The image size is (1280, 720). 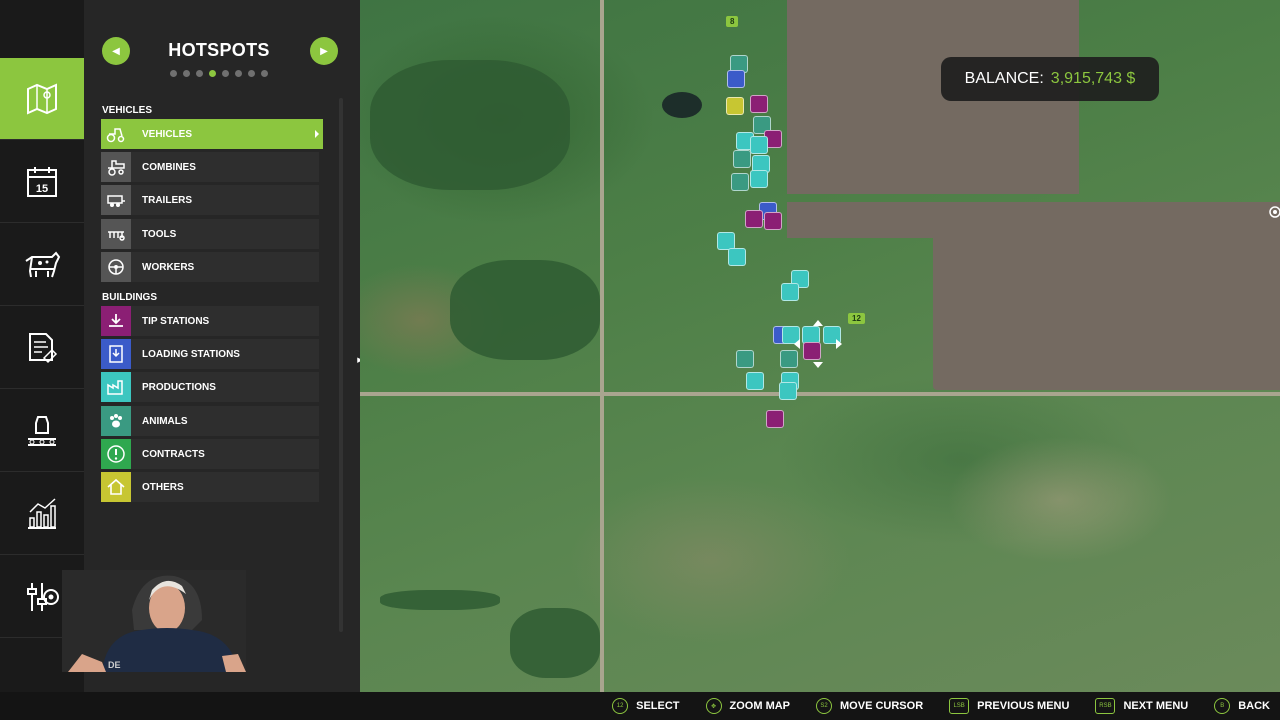 What do you see at coordinates (176, 321) in the screenshot?
I see `filter-label: TIP STATIONS` at bounding box center [176, 321].